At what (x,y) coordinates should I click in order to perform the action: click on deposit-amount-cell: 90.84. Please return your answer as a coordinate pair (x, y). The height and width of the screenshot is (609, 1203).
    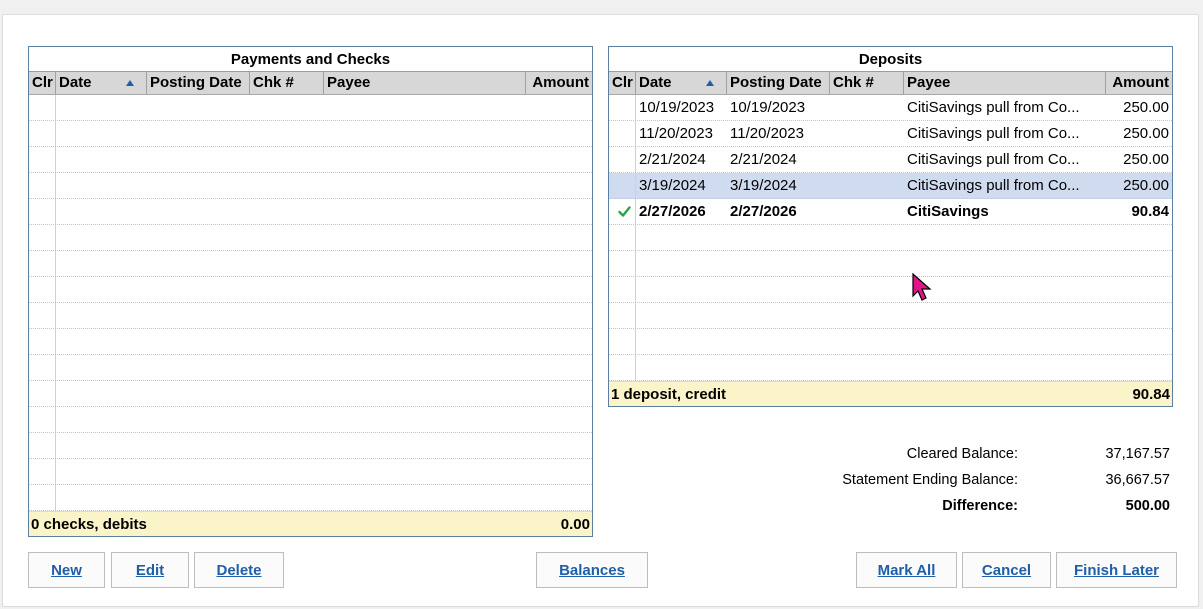
    Looking at the image, I should click on (1150, 211).